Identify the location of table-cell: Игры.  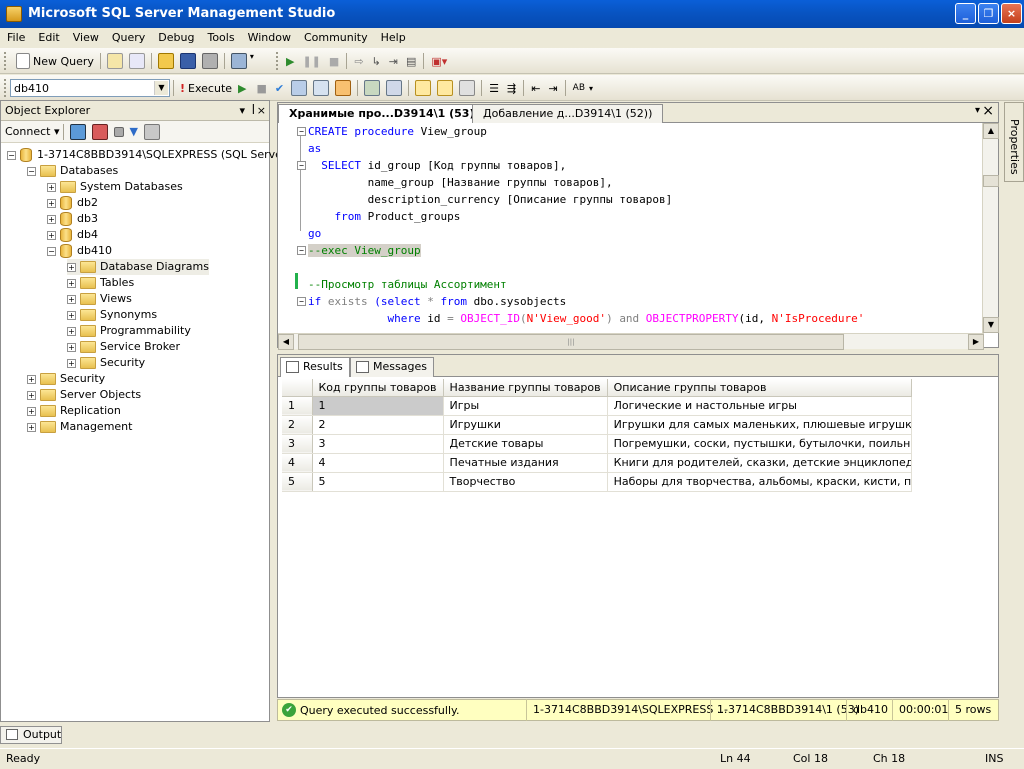
(525, 406).